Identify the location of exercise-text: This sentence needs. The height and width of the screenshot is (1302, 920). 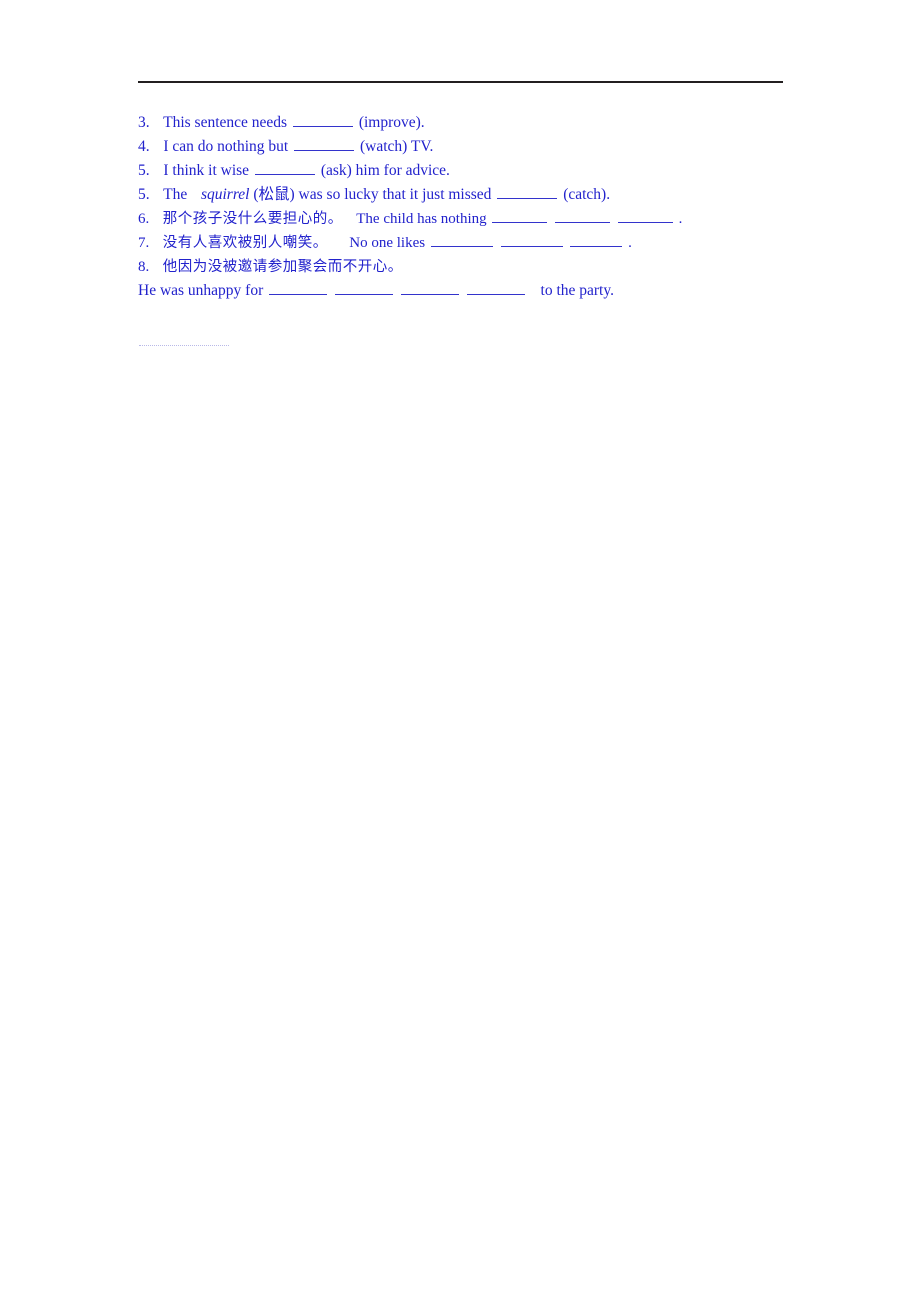
(225, 122).